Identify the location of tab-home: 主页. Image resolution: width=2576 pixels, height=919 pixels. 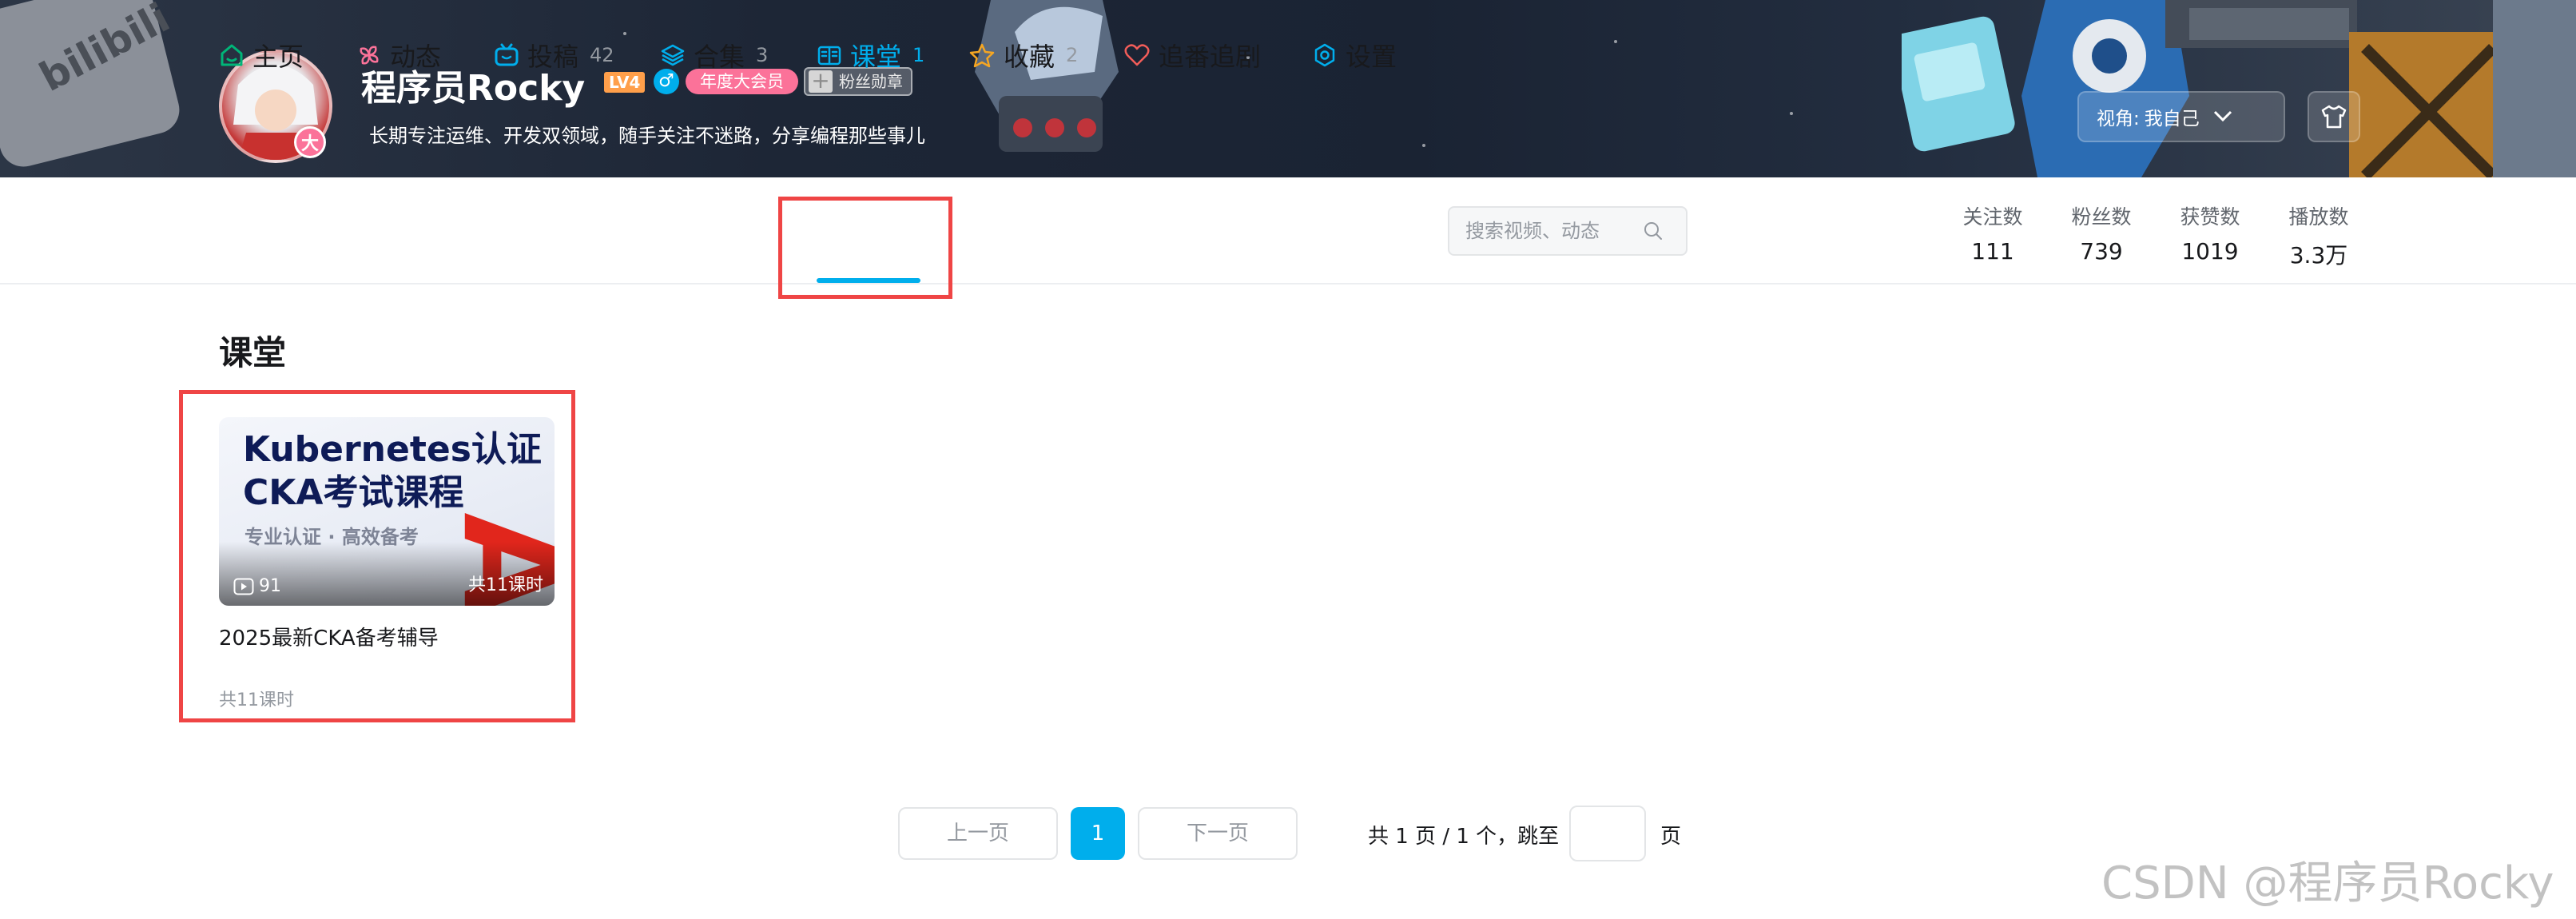
(261, 55).